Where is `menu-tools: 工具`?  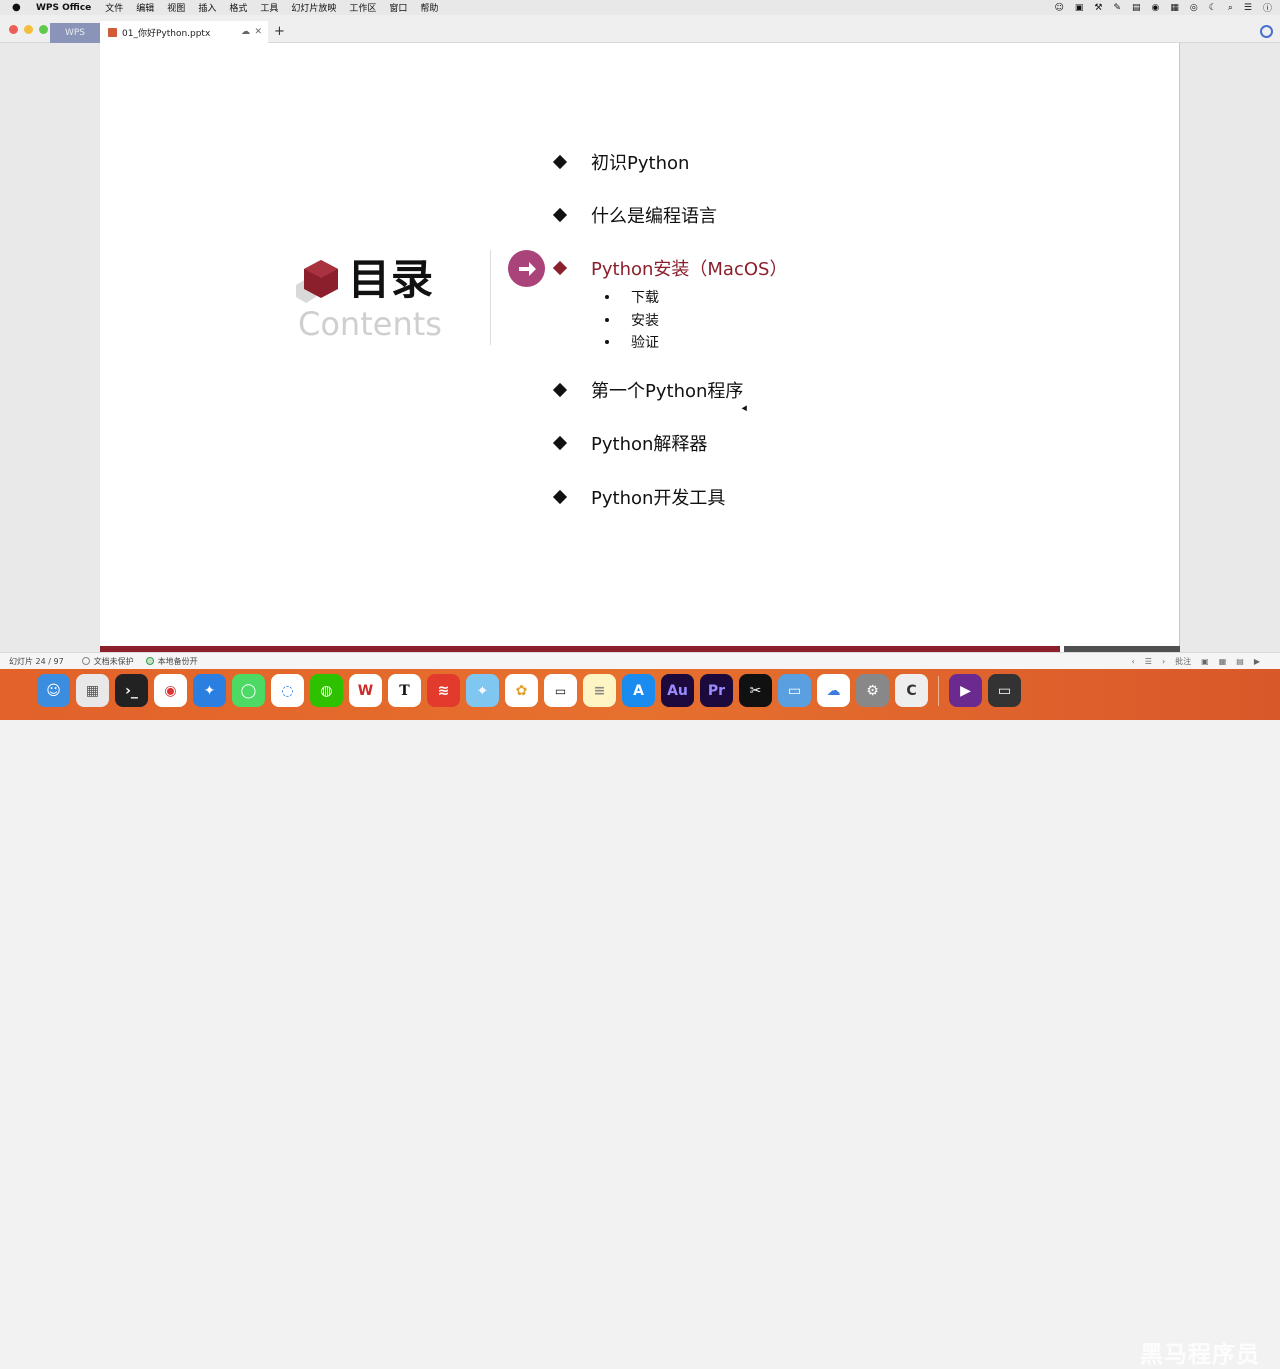
menu-tools: 工具 is located at coordinates (269, 7).